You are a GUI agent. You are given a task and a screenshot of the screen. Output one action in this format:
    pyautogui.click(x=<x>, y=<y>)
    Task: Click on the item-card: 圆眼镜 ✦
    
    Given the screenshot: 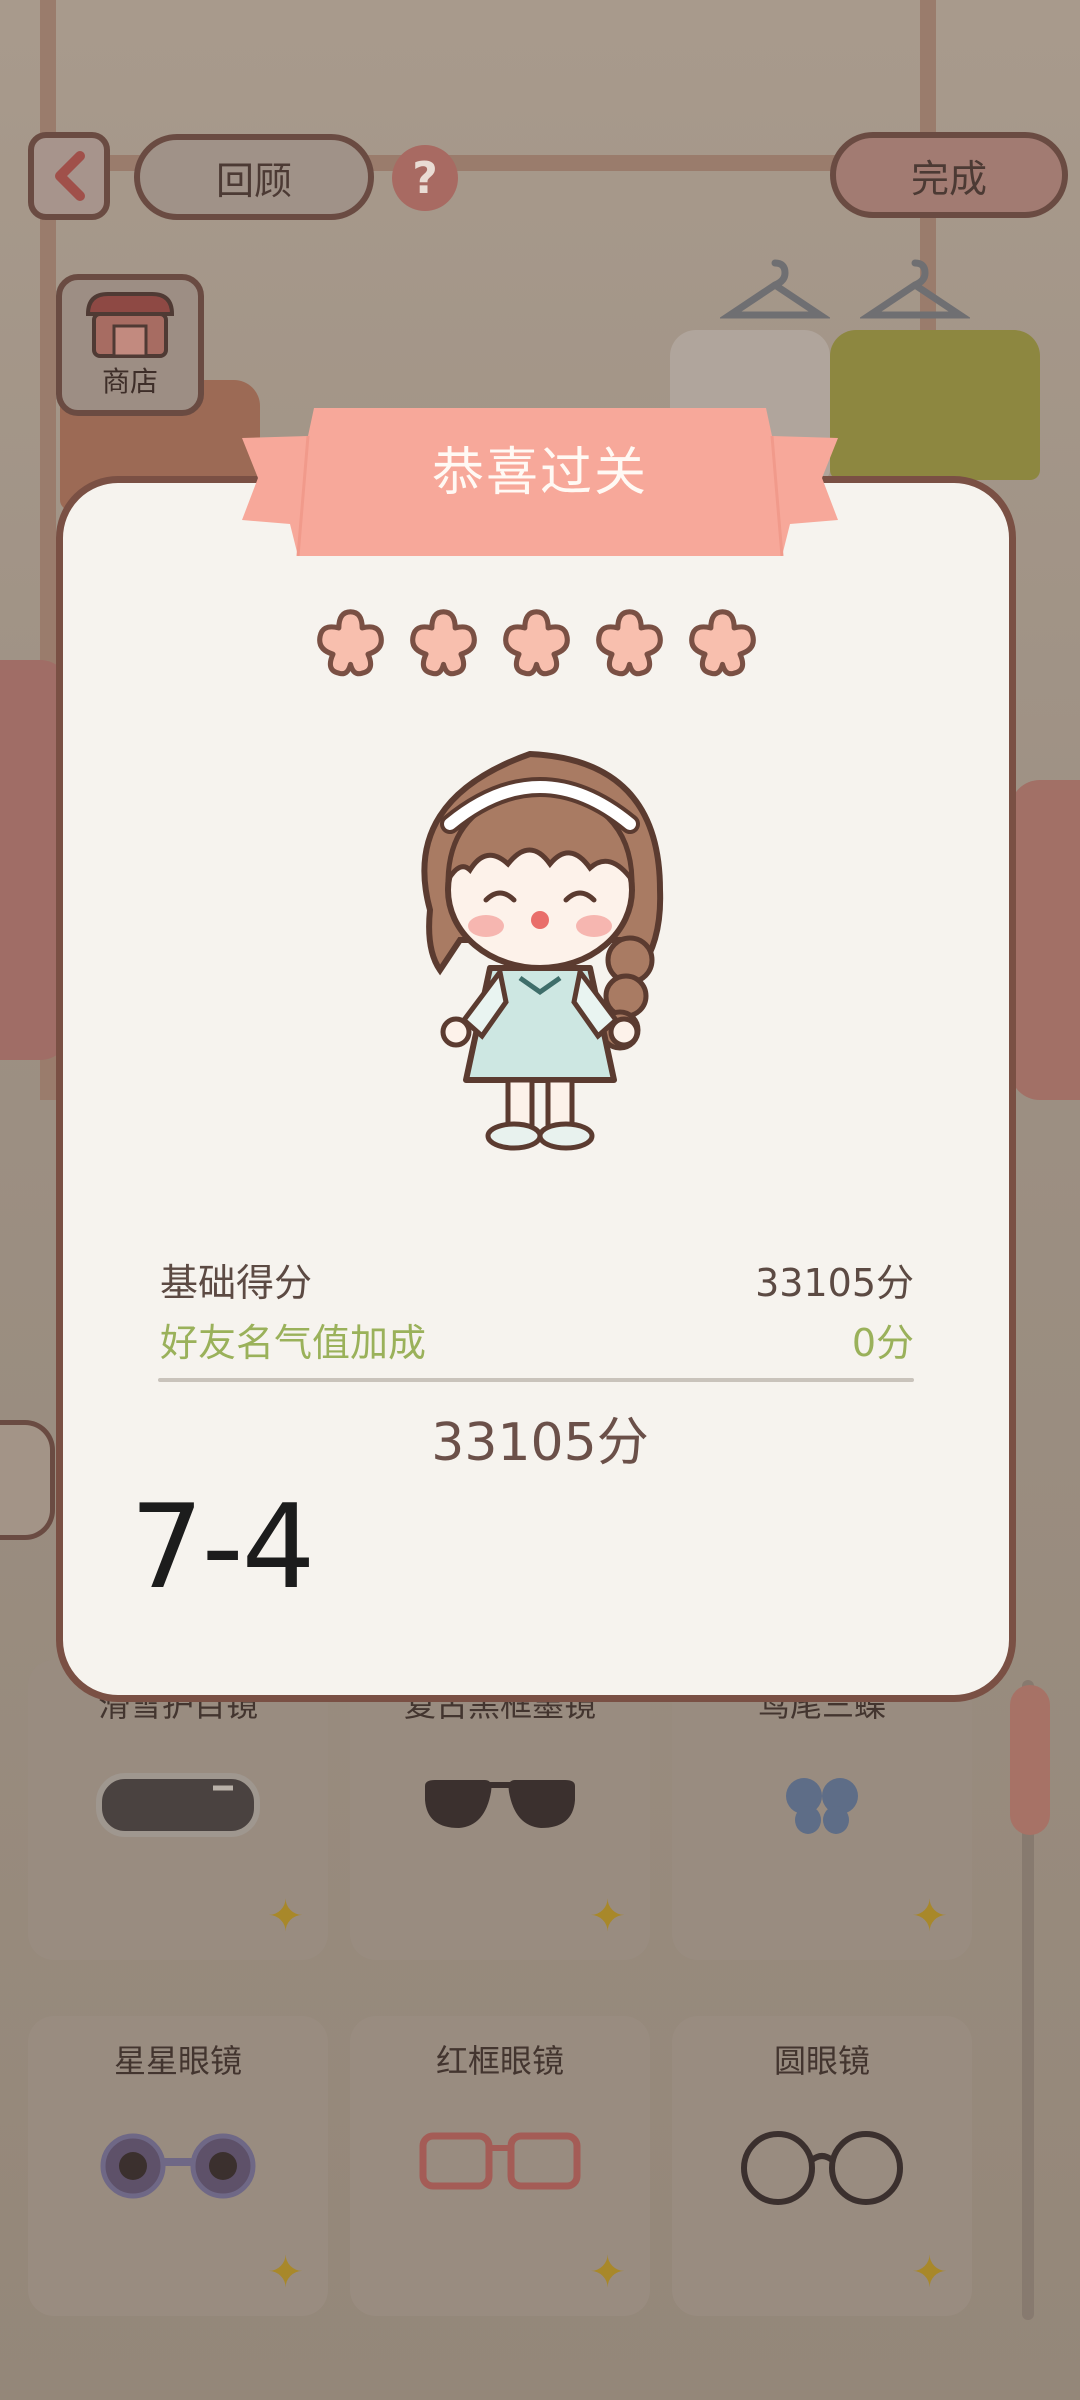 What is the action you would take?
    pyautogui.click(x=822, y=2166)
    